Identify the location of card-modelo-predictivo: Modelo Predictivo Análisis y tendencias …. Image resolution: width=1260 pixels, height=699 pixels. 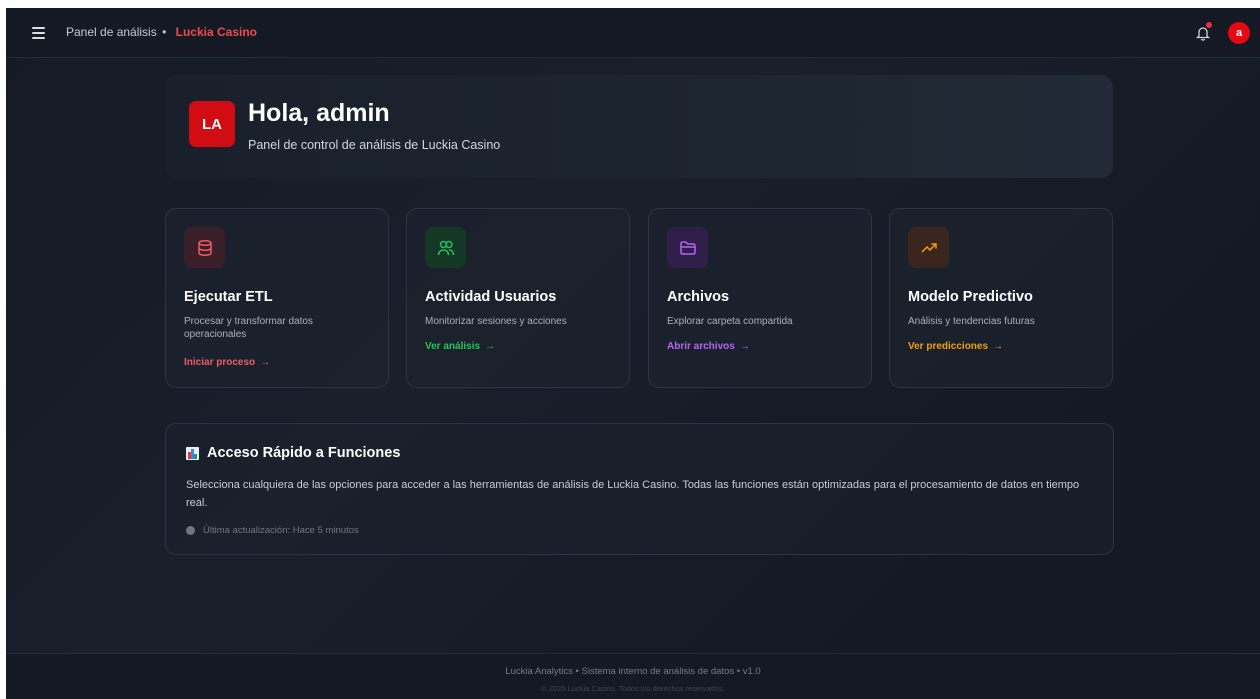
(1001, 298).